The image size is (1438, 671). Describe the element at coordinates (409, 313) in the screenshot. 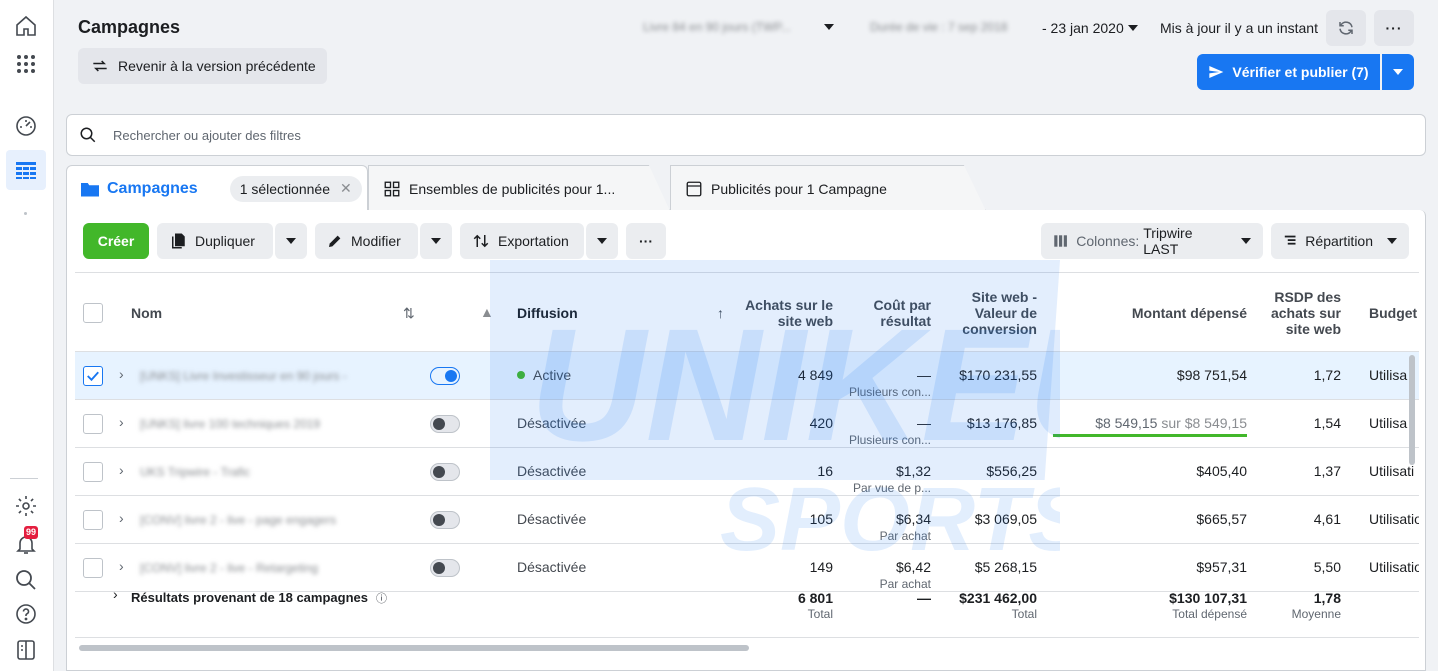

I see `sort-arrows-icon: ⇅` at that location.